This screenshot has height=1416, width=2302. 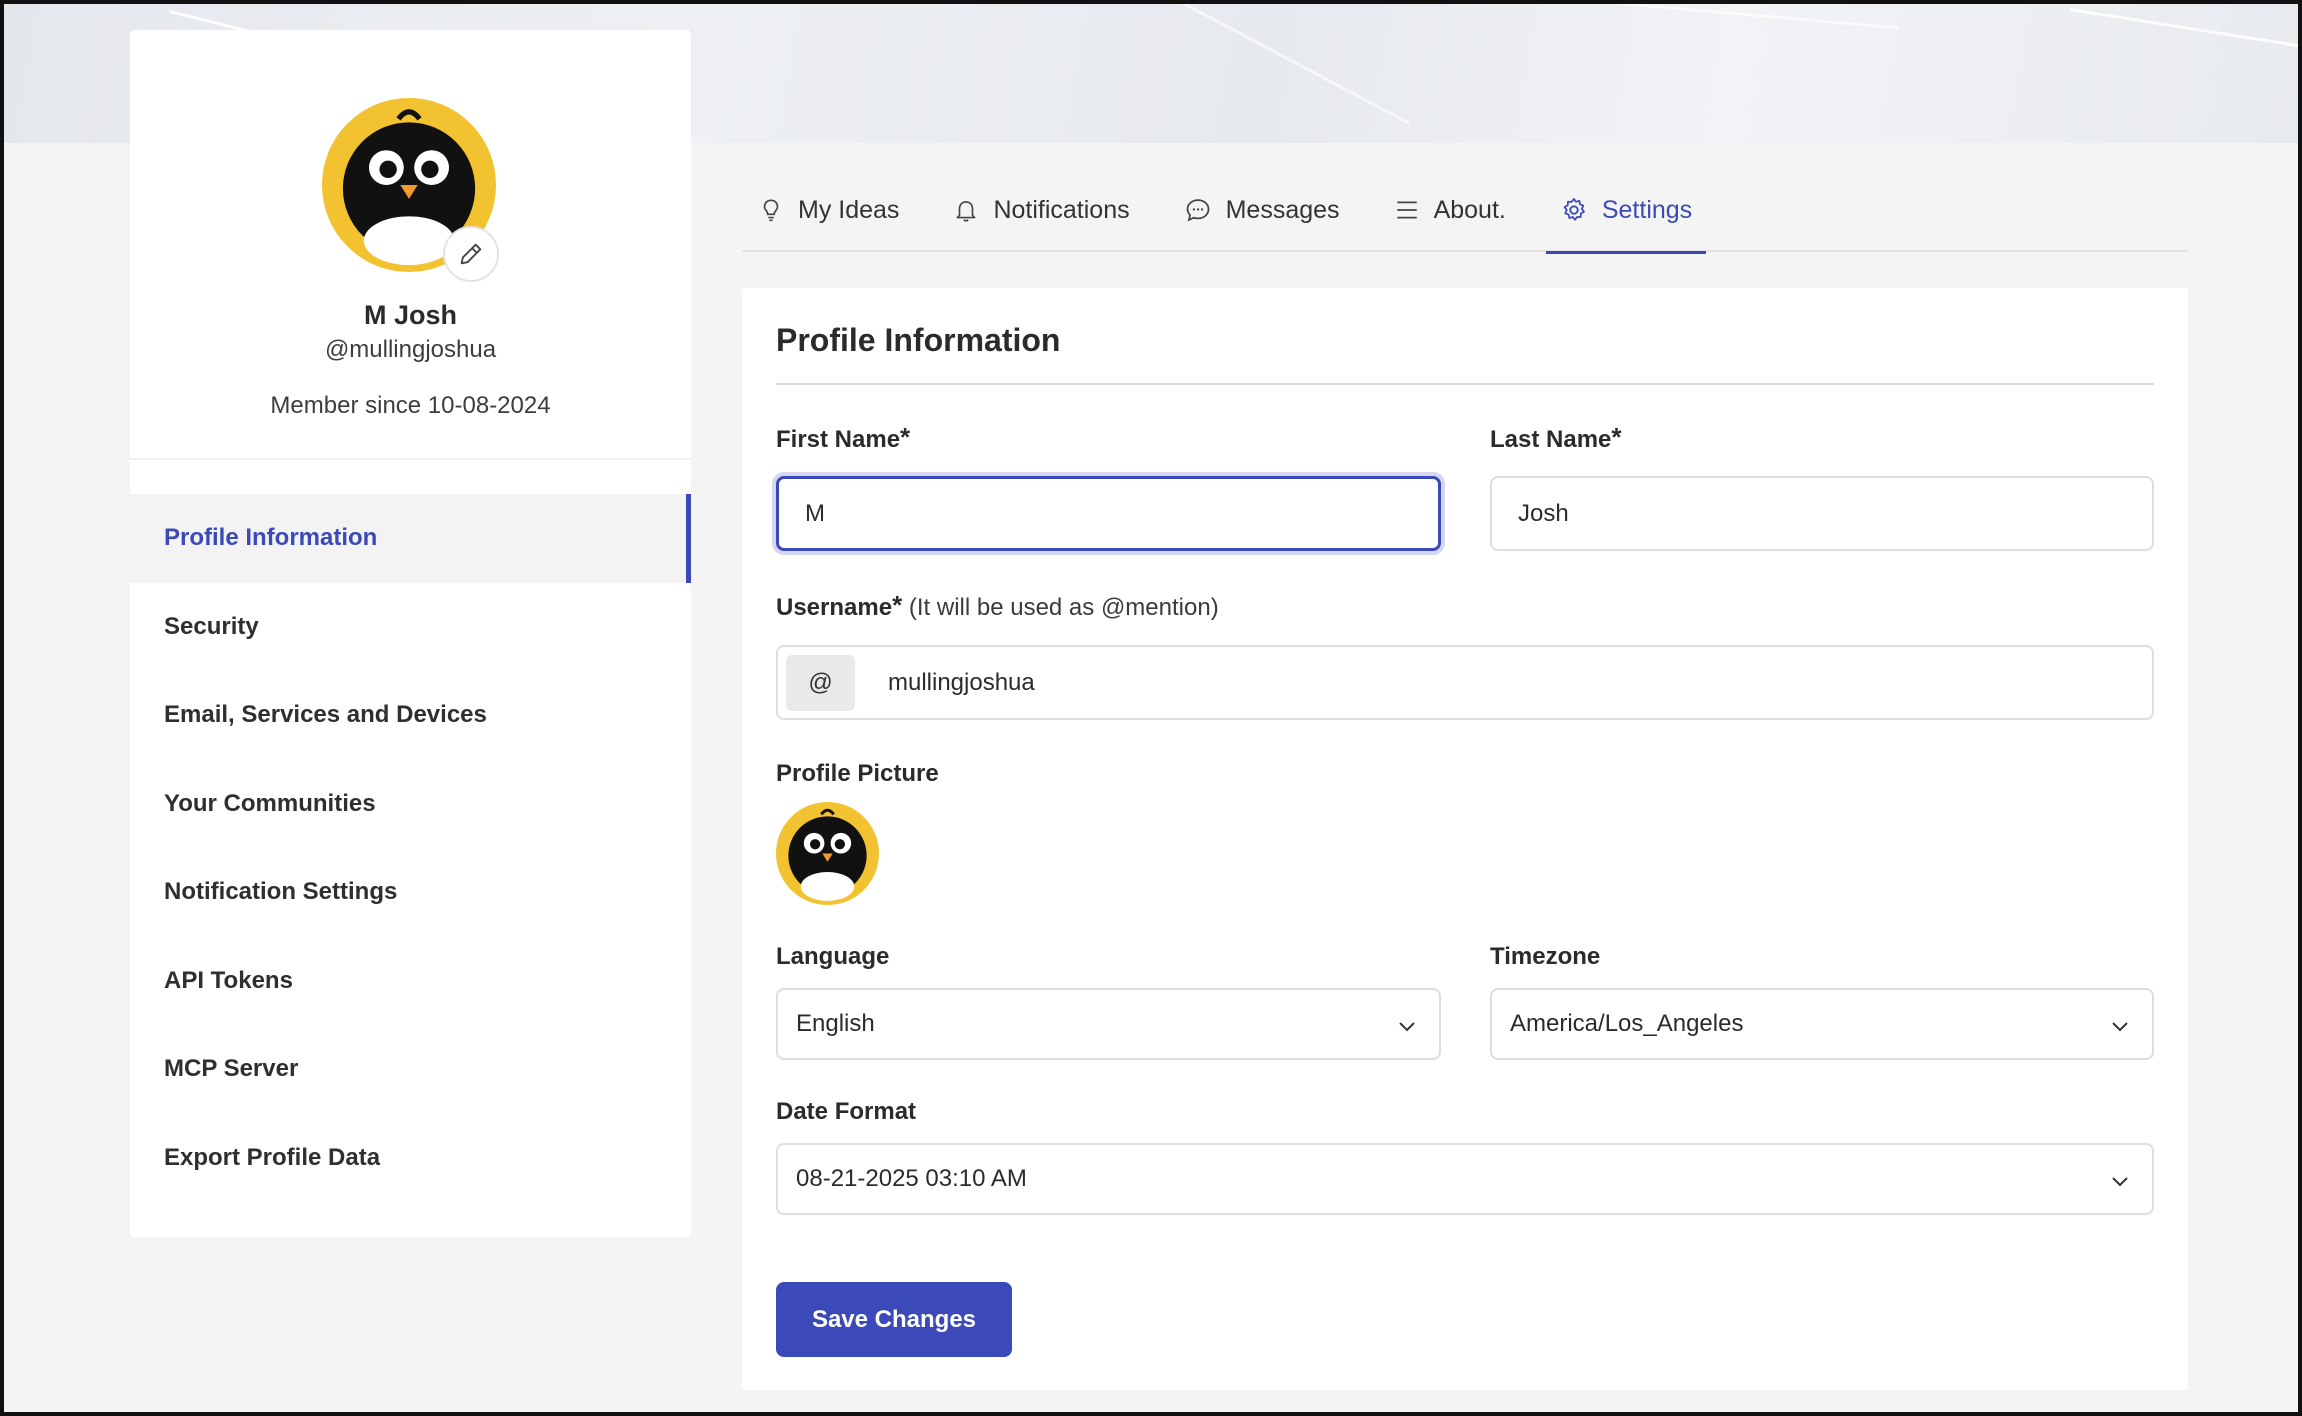 I want to click on profile-name: M Josh, so click(x=410, y=315).